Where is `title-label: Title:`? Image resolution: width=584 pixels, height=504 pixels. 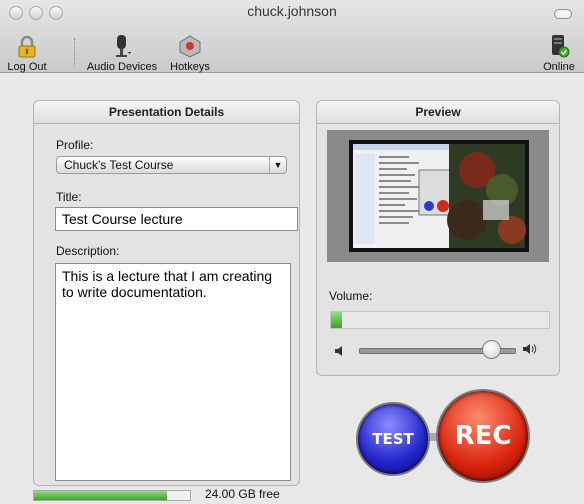
title-label: Title: is located at coordinates (69, 197).